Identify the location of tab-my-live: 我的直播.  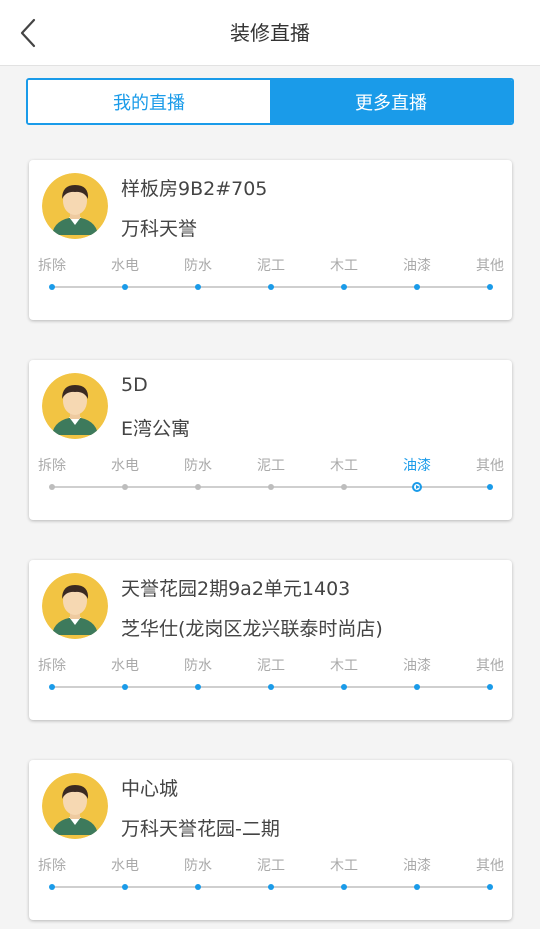
(149, 101).